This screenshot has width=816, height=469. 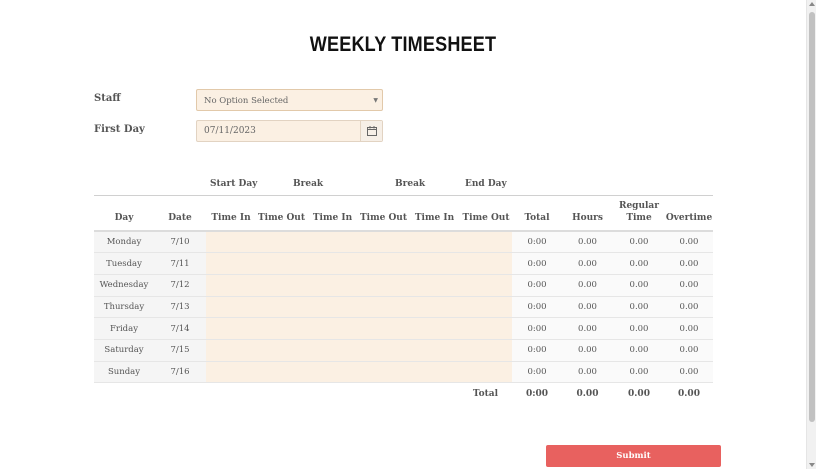 What do you see at coordinates (281, 218) in the screenshot?
I see `col-break1-time-out: Time Out` at bounding box center [281, 218].